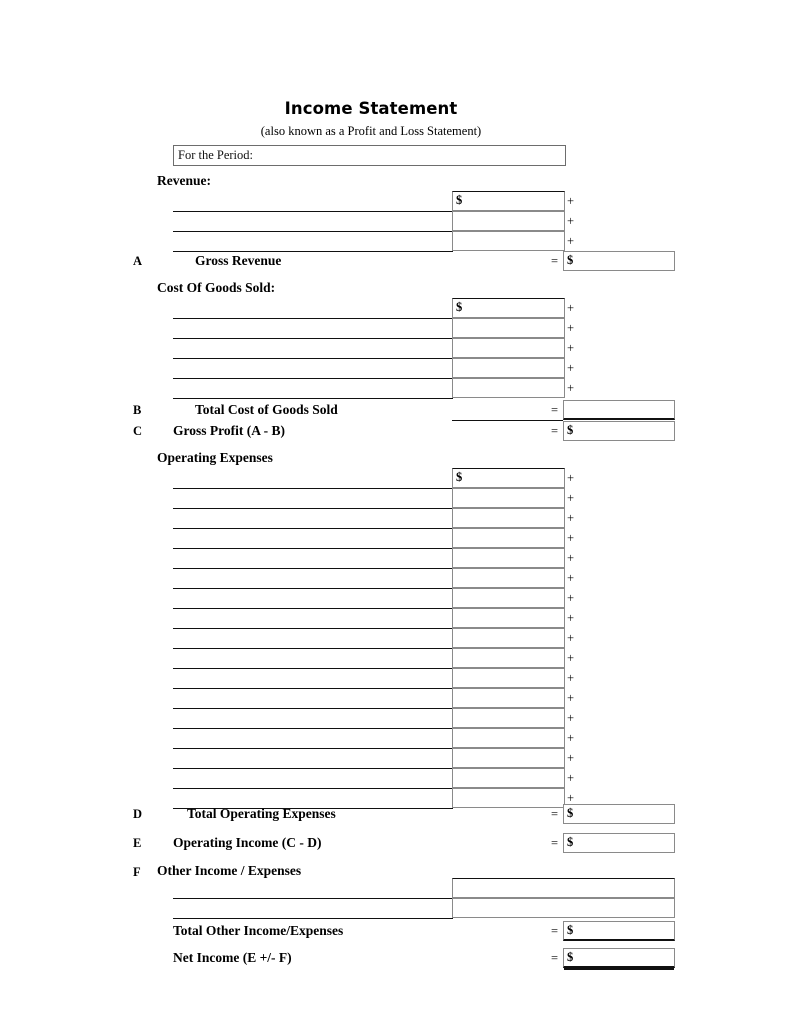 The height and width of the screenshot is (1024, 791). I want to click on net-income-value-box: $, so click(619, 958).